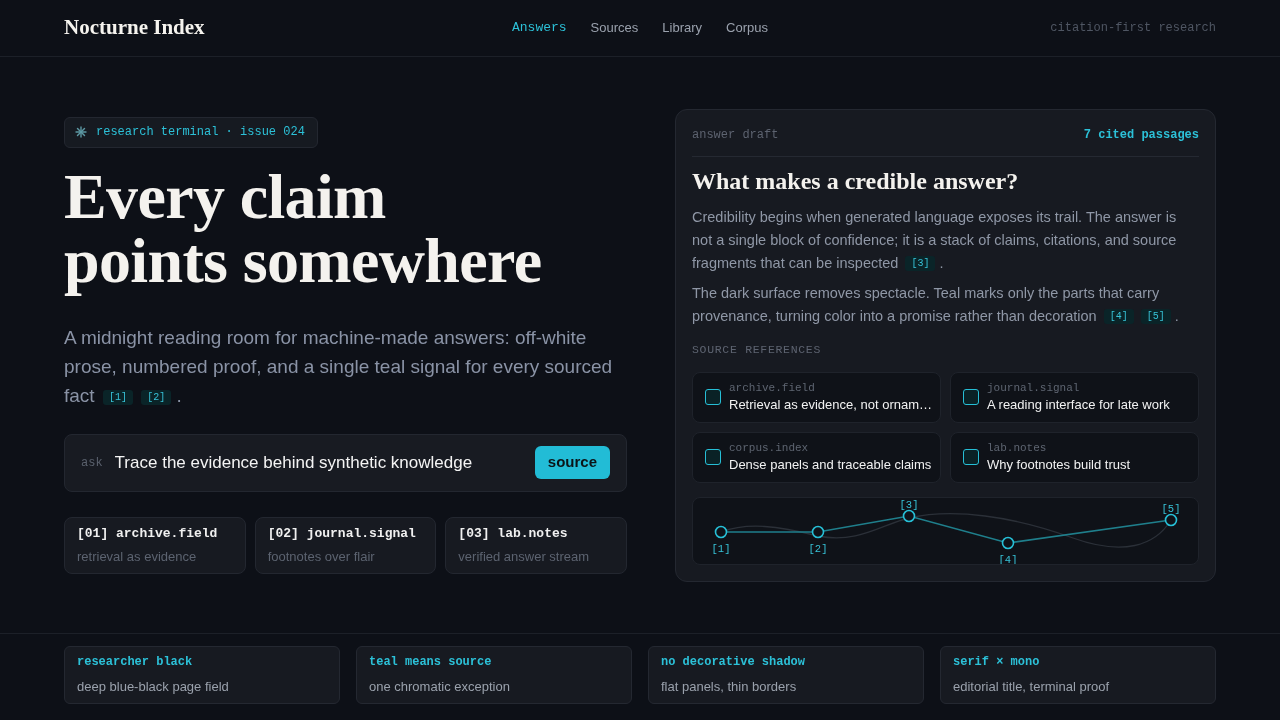 The height and width of the screenshot is (720, 1280). I want to click on principle-title: teal means source, so click(431, 663).